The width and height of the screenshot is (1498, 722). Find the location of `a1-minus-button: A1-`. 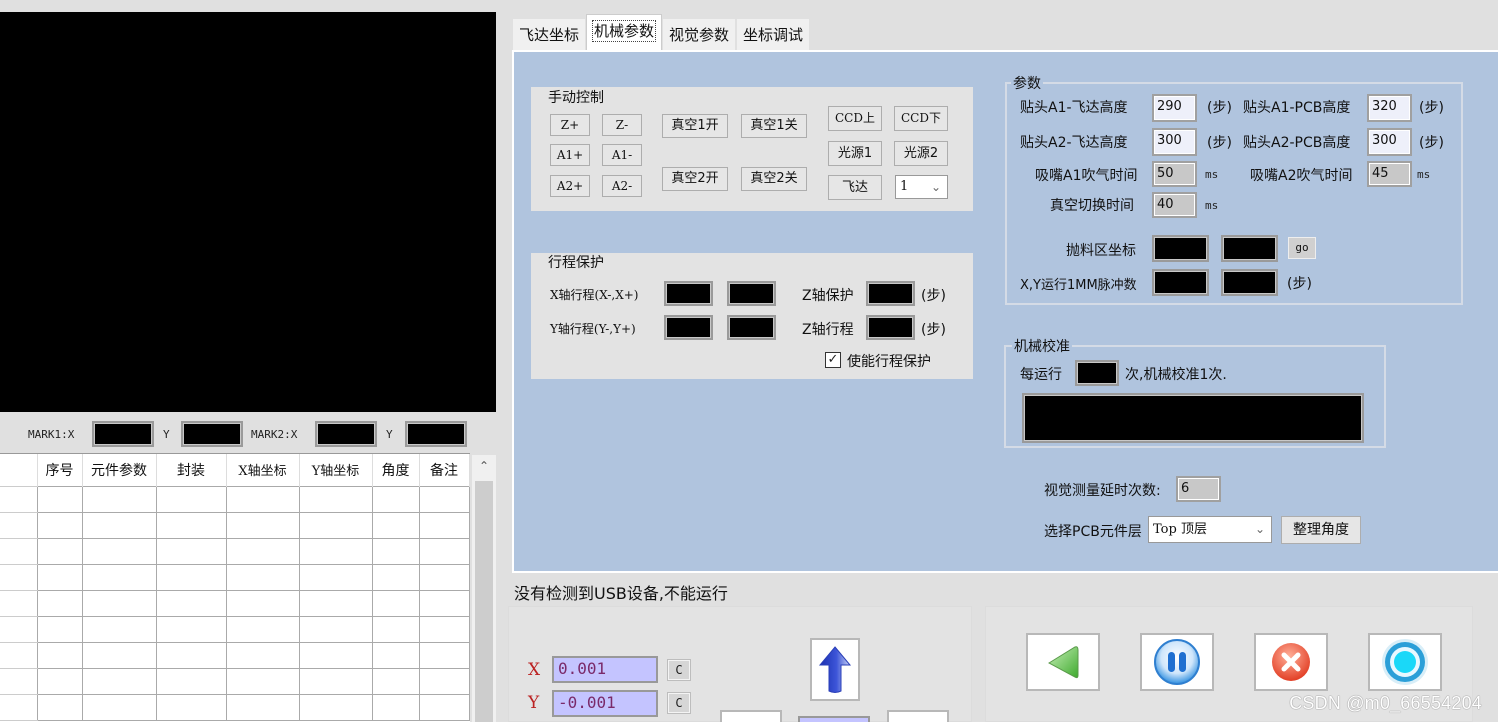

a1-minus-button: A1- is located at coordinates (622, 155).